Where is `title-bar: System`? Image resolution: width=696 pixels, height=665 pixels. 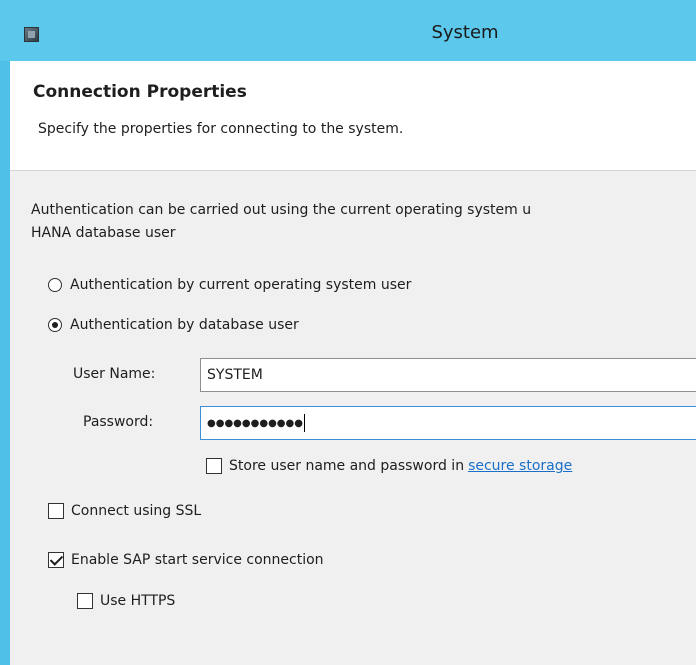 title-bar: System is located at coordinates (348, 30).